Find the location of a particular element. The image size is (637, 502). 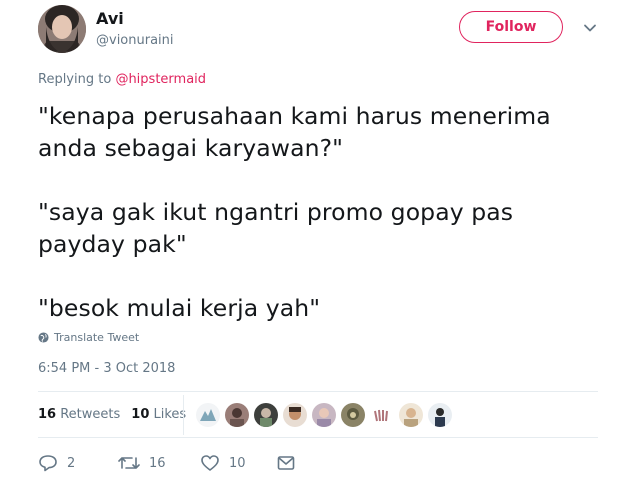

replying-to-label: Replying to is located at coordinates (75, 79).